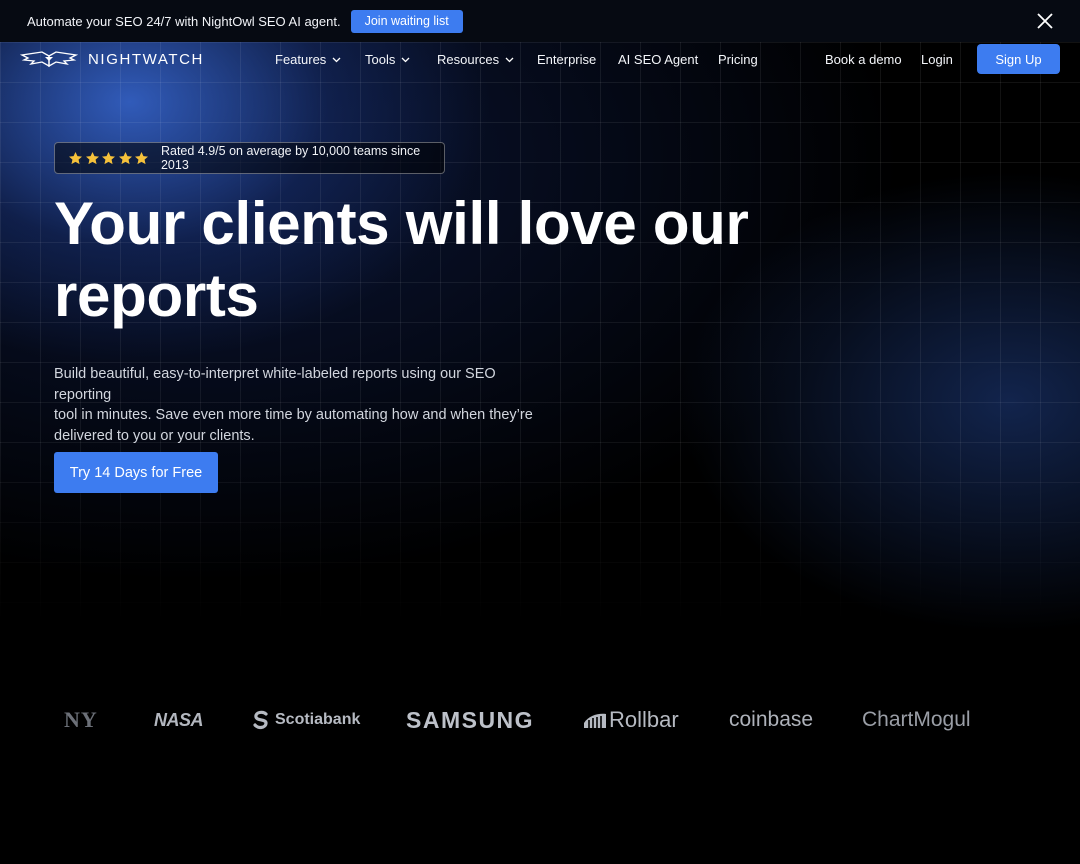  Describe the element at coordinates (404, 260) in the screenshot. I see `page-title: Your clients will love our reports` at that location.